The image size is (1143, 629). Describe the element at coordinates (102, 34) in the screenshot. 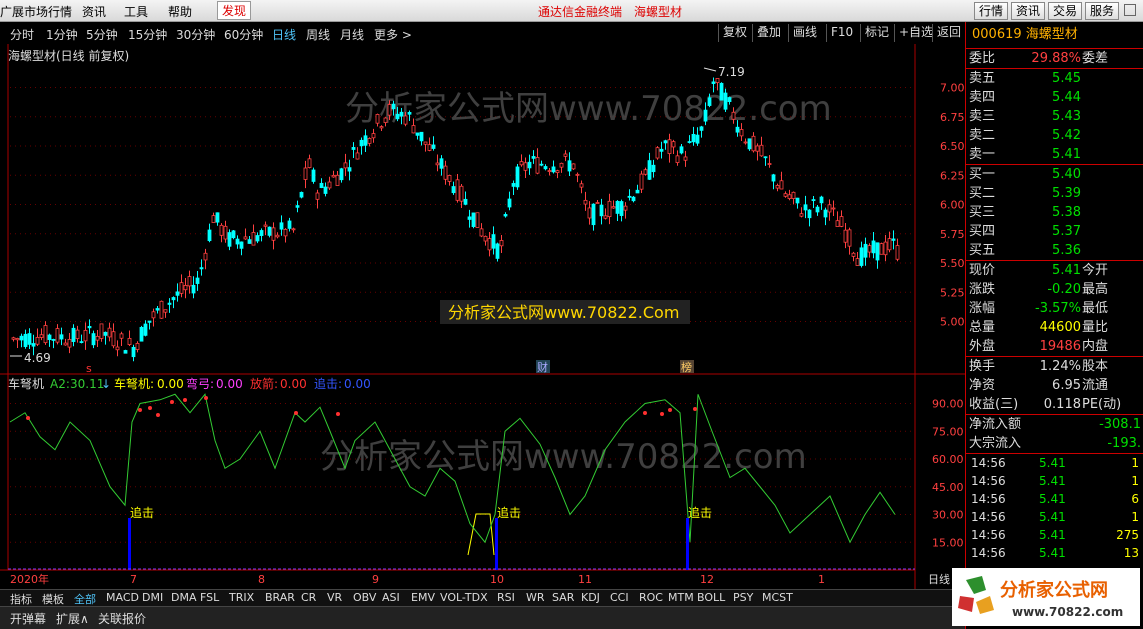

I see `period-5min: 5分钟` at that location.